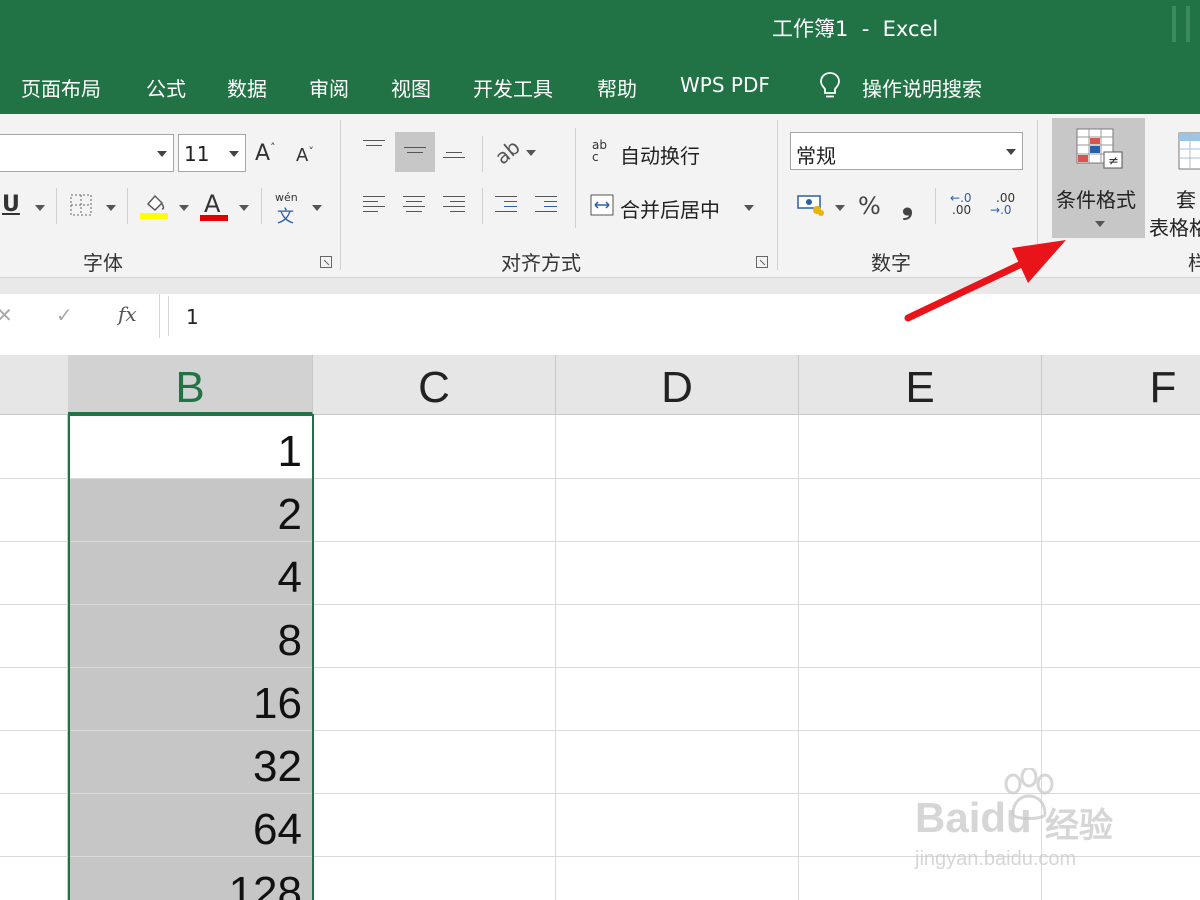  I want to click on format-as-table-icon, so click(1189, 152).